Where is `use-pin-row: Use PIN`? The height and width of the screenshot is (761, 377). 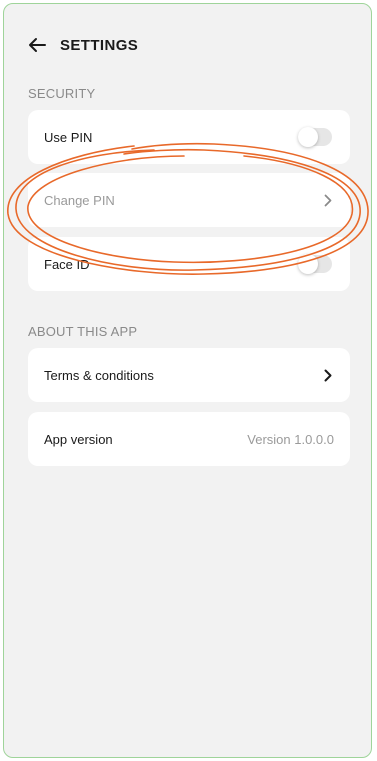 use-pin-row: Use PIN is located at coordinates (189, 137).